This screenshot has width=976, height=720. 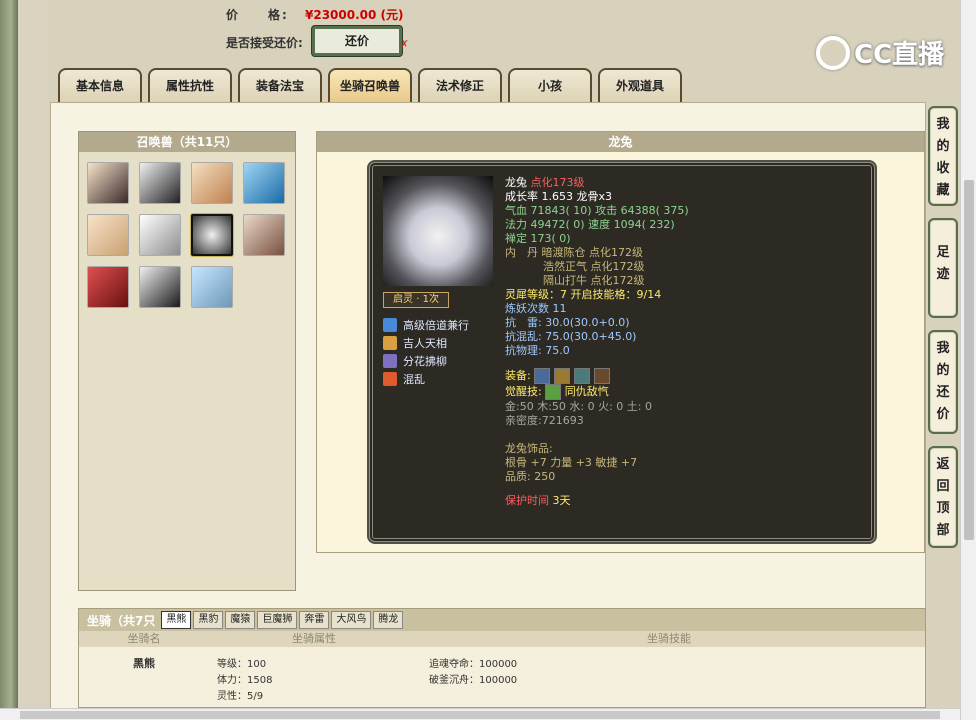 What do you see at coordinates (187, 142) in the screenshot?
I see `summon-list-title: 召唤兽（共11只）` at bounding box center [187, 142].